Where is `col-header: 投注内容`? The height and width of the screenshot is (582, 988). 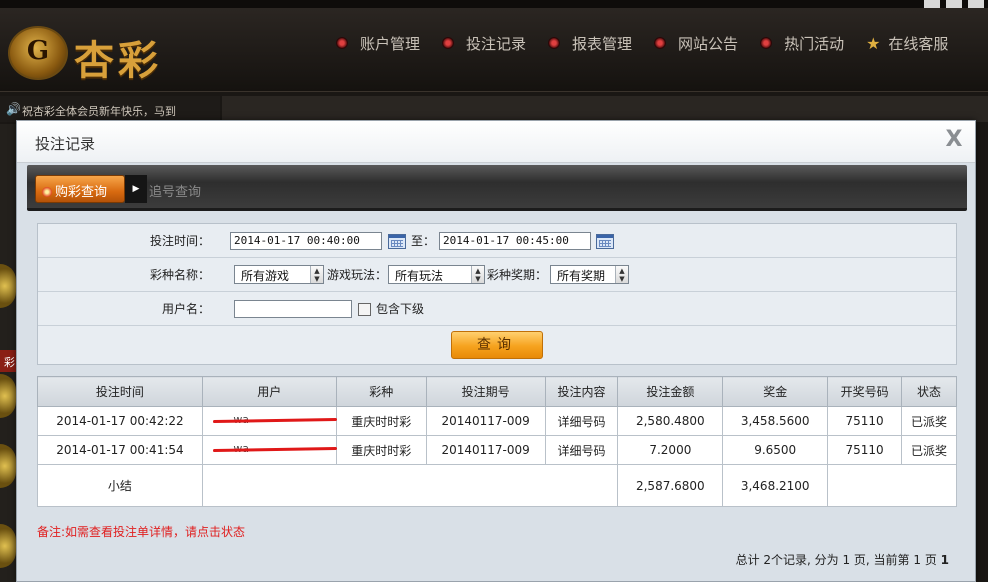 col-header: 投注内容 is located at coordinates (581, 391).